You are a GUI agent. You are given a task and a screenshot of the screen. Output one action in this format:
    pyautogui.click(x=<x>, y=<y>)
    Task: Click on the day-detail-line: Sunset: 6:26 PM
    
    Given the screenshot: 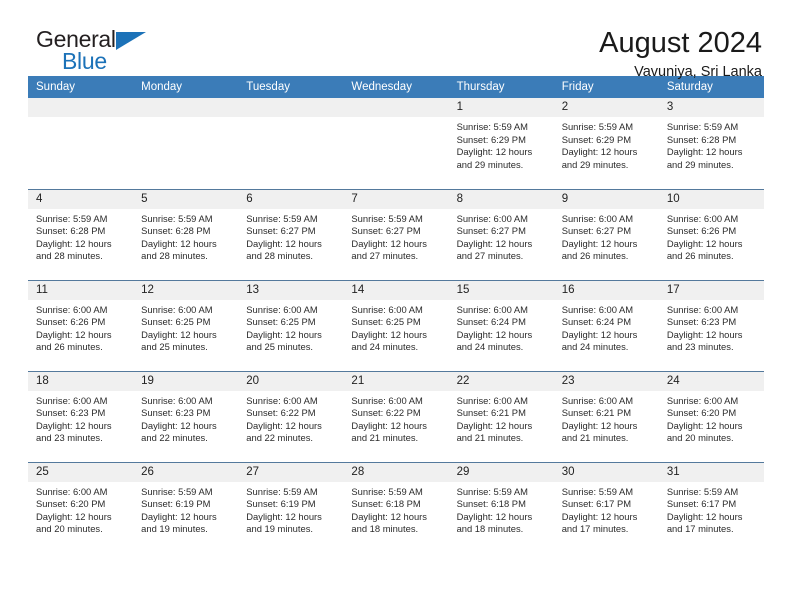 What is the action you would take?
    pyautogui.click(x=71, y=322)
    